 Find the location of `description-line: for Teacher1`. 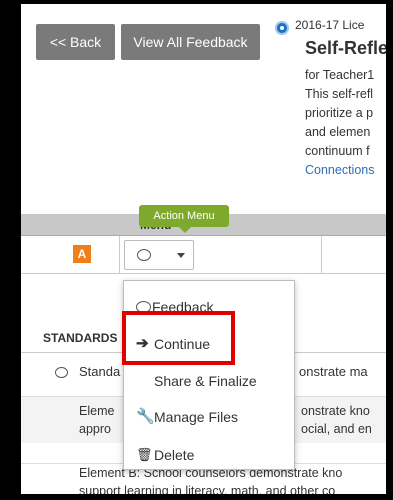

description-line: for Teacher1 is located at coordinates (340, 75).